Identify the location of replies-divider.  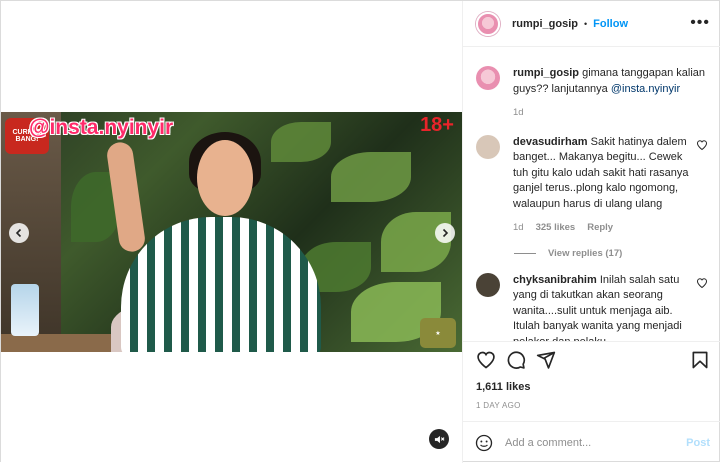
(525, 253).